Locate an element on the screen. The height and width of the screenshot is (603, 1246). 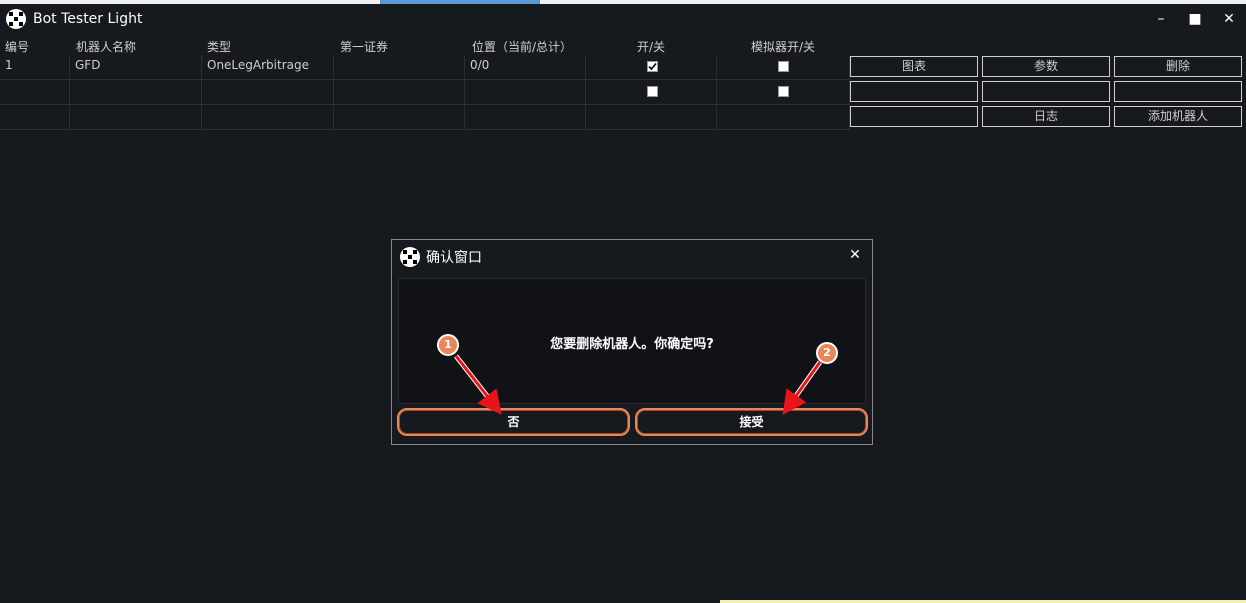
column-header-enabled: 开/关 is located at coordinates (651, 47).